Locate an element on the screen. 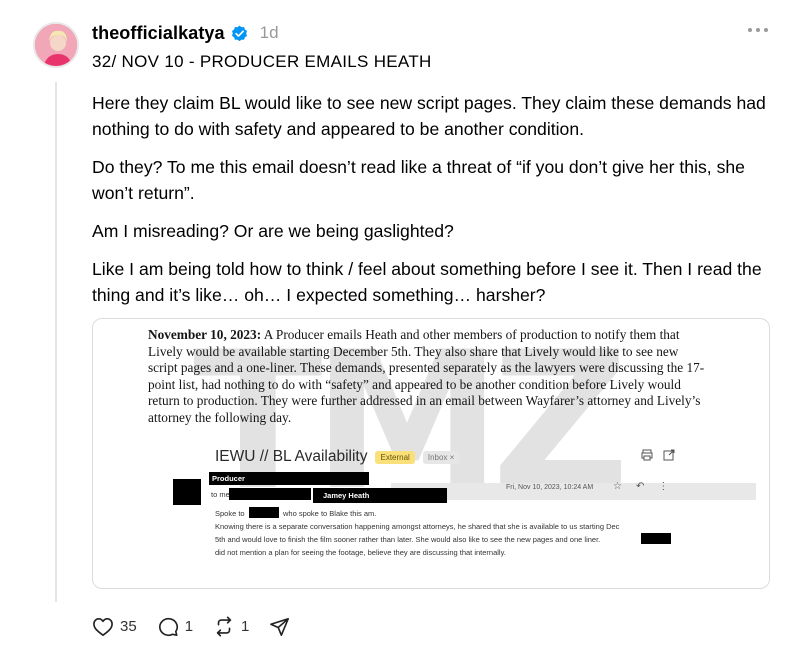 The width and height of the screenshot is (801, 653). repost-button: 1 is located at coordinates (231, 626).